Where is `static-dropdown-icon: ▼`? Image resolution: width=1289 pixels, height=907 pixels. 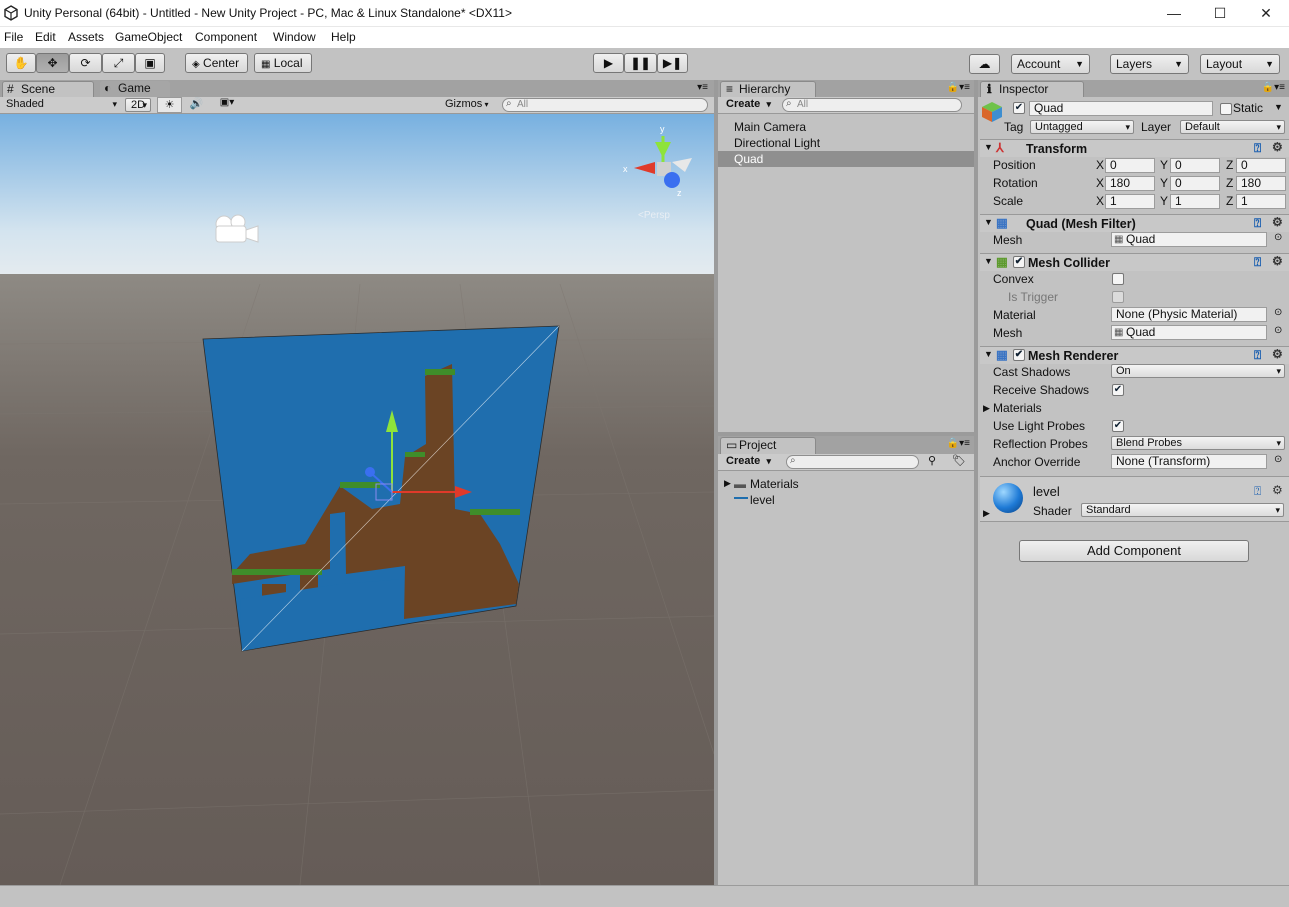 static-dropdown-icon: ▼ is located at coordinates (1278, 107).